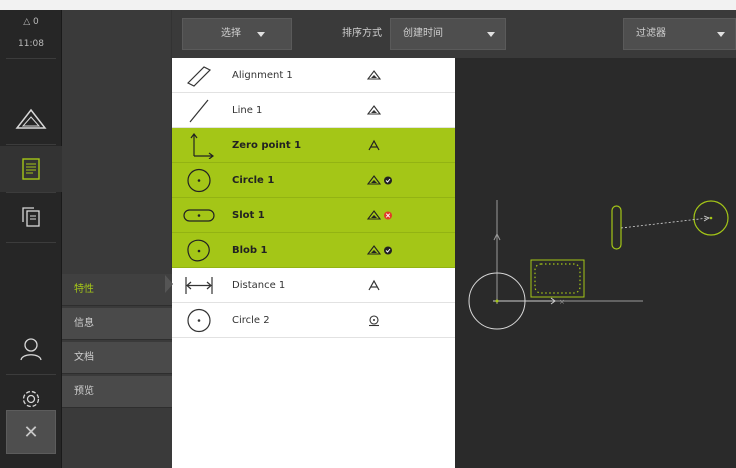 This screenshot has width=736, height=468. I want to click on feature-row-blob-1: Blob 1, so click(313, 250).